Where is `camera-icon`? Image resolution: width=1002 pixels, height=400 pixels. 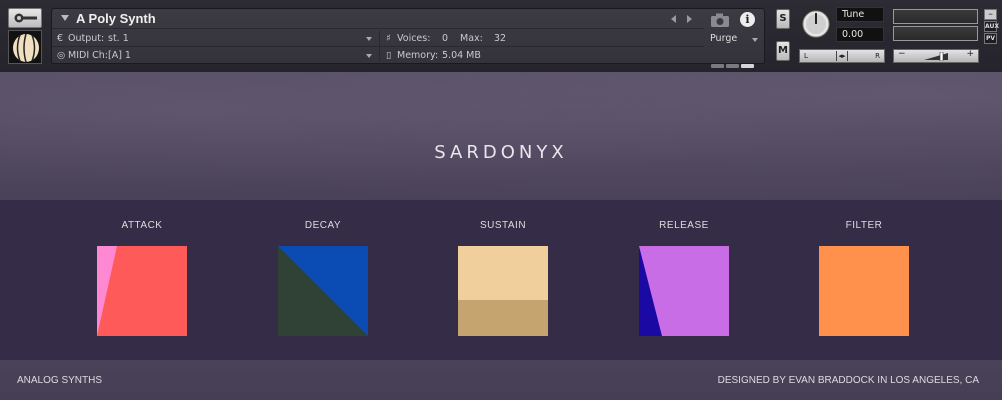
camera-icon is located at coordinates (720, 20).